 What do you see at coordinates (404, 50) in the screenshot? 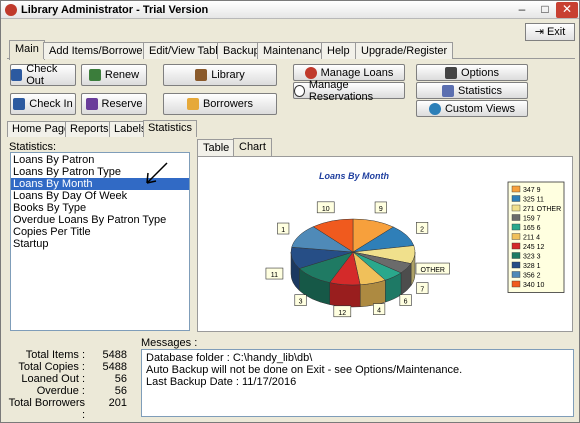
I see `tab-upgrade-register: Upgrade/Register` at bounding box center [404, 50].